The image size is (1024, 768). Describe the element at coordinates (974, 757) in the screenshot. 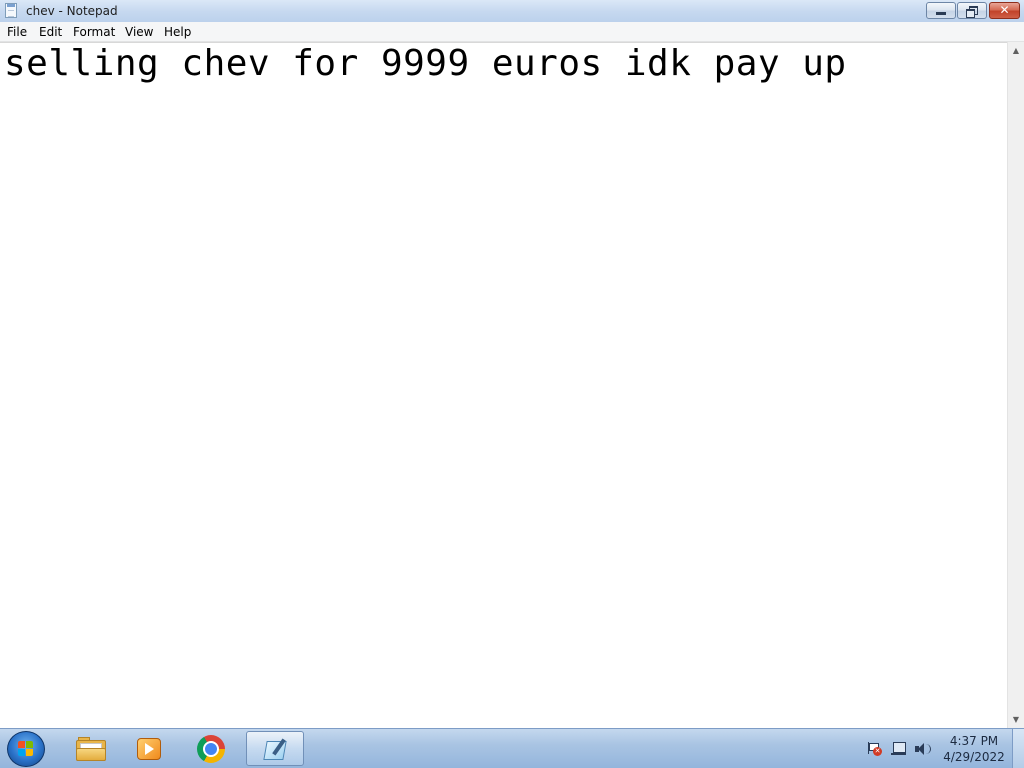

I see `clock-date: 4/29/2022` at that location.